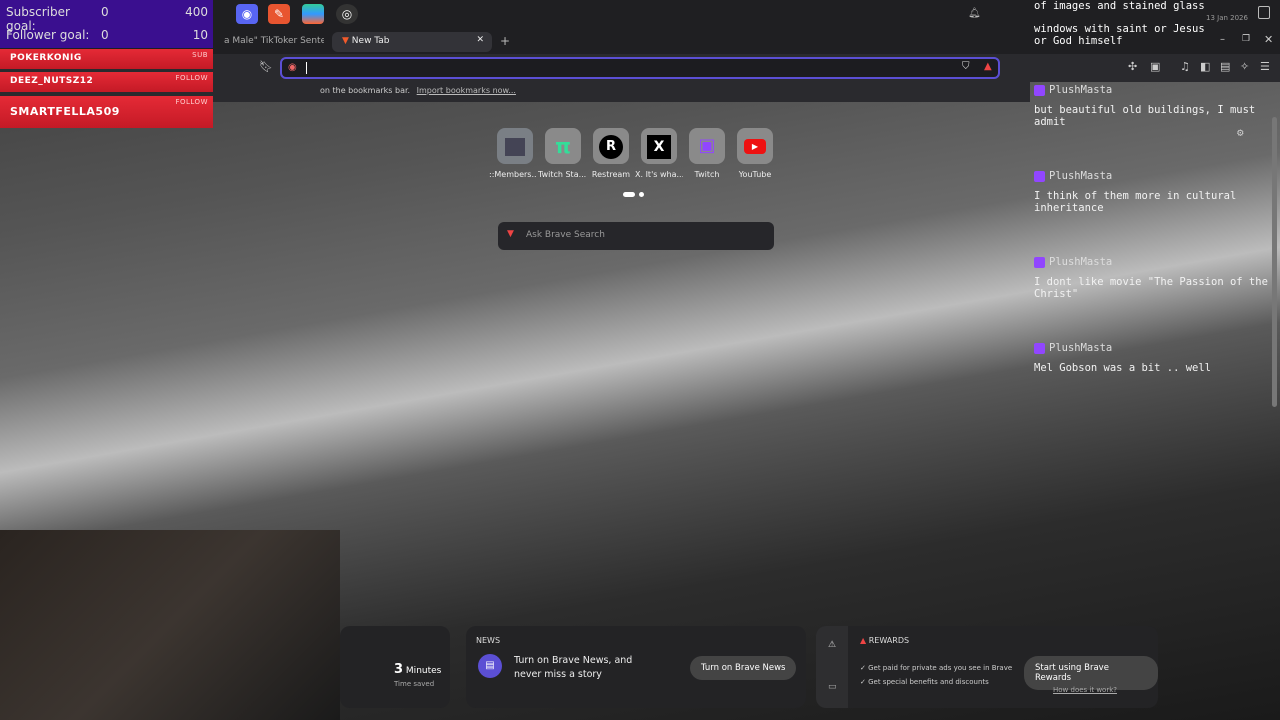  I want to click on settings-gear-icon: ⚙, so click(1240, 132).